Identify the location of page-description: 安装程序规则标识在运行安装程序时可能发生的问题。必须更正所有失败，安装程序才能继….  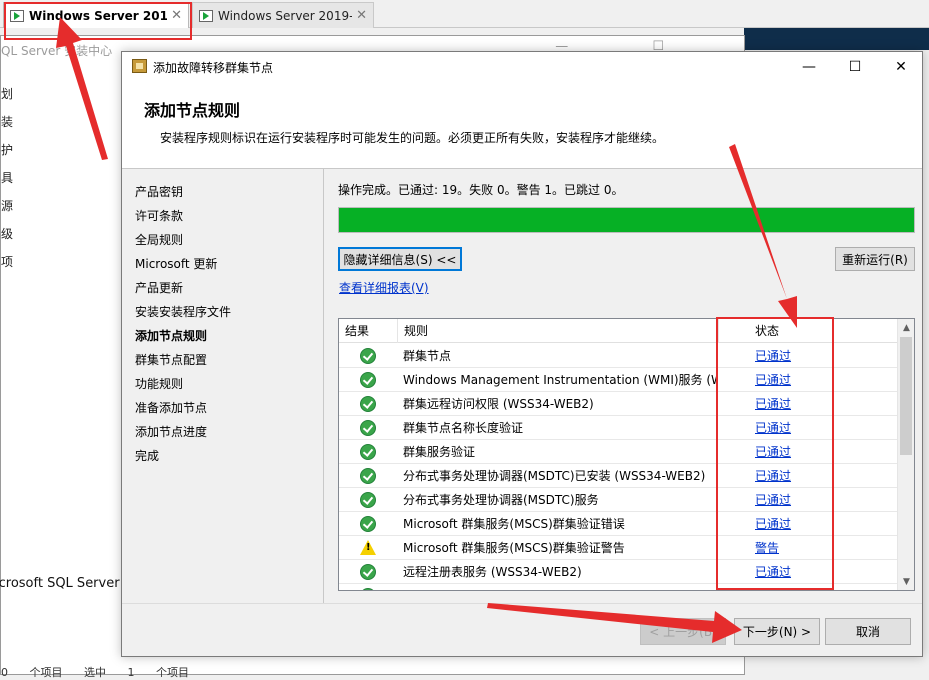
(412, 138).